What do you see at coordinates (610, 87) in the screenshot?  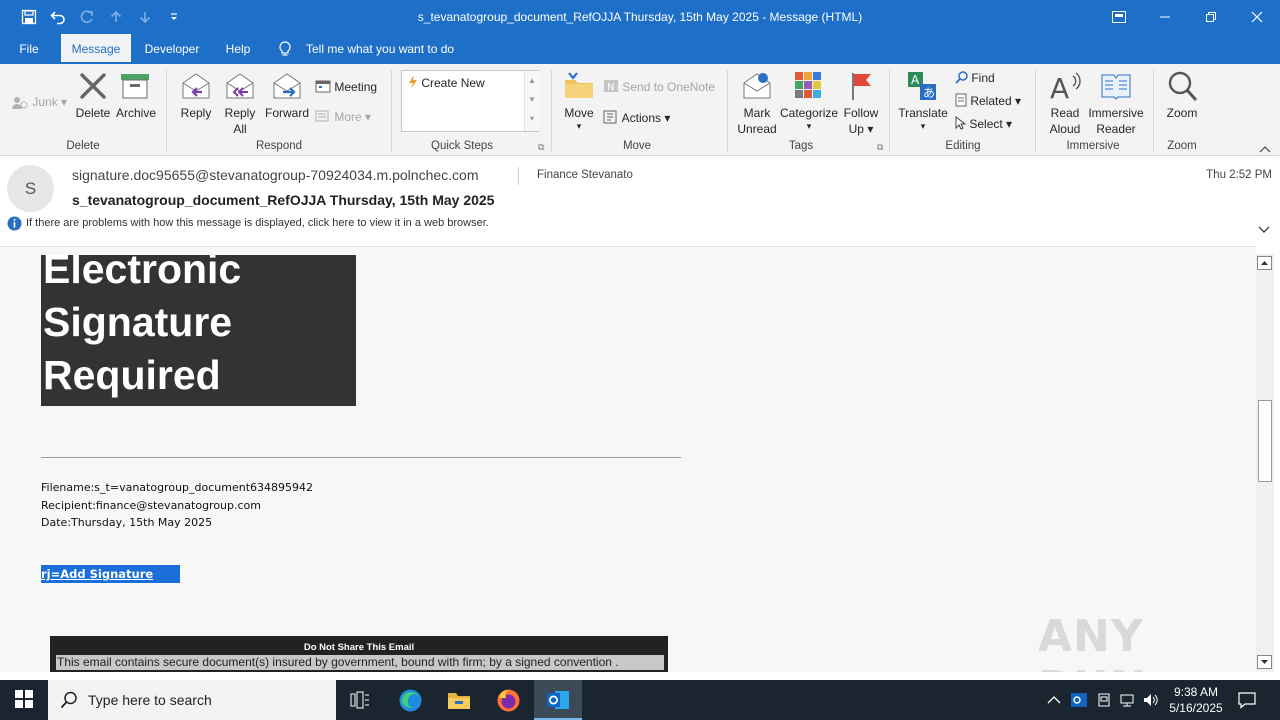 I see `svg-text: N` at bounding box center [610, 87].